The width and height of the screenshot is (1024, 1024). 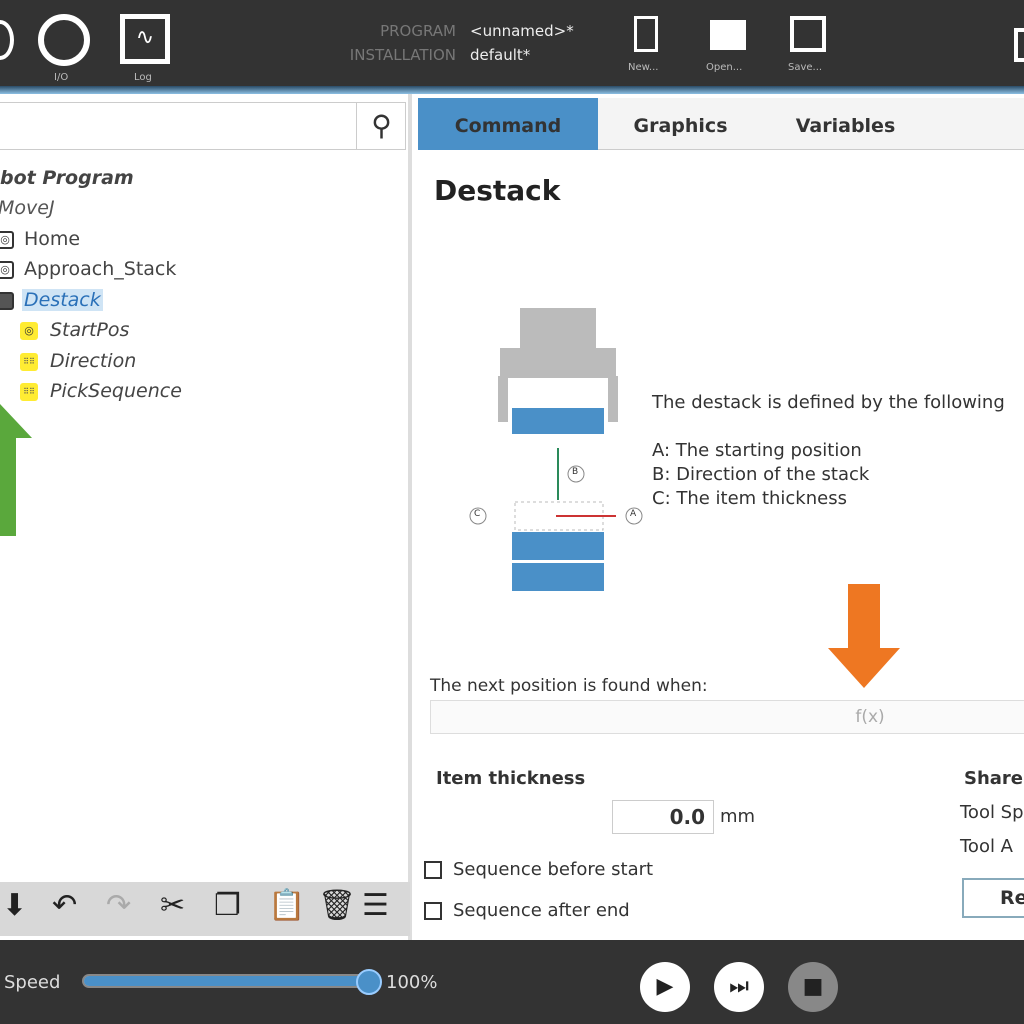 I want to click on speed-percent: 100%, so click(x=412, y=982).